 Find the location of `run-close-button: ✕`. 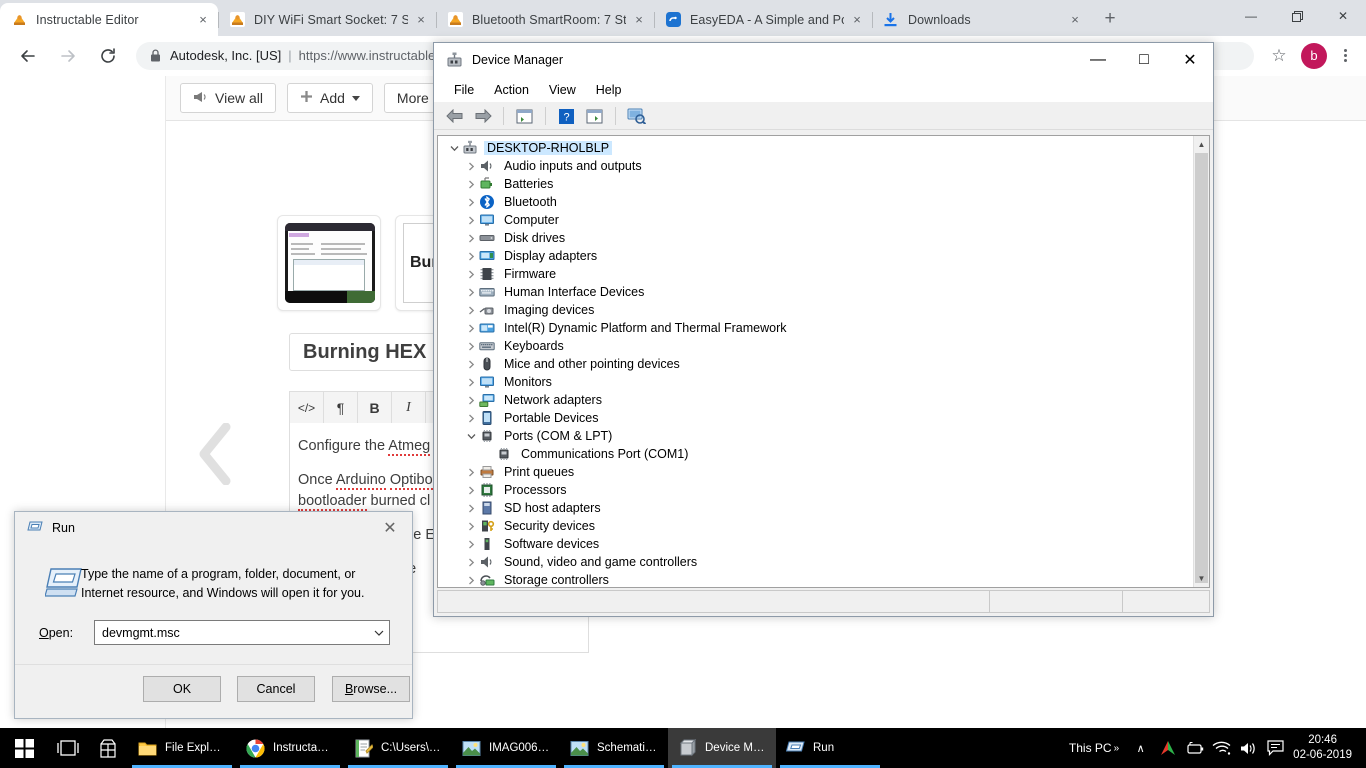

run-close-button: ✕ is located at coordinates (390, 527).